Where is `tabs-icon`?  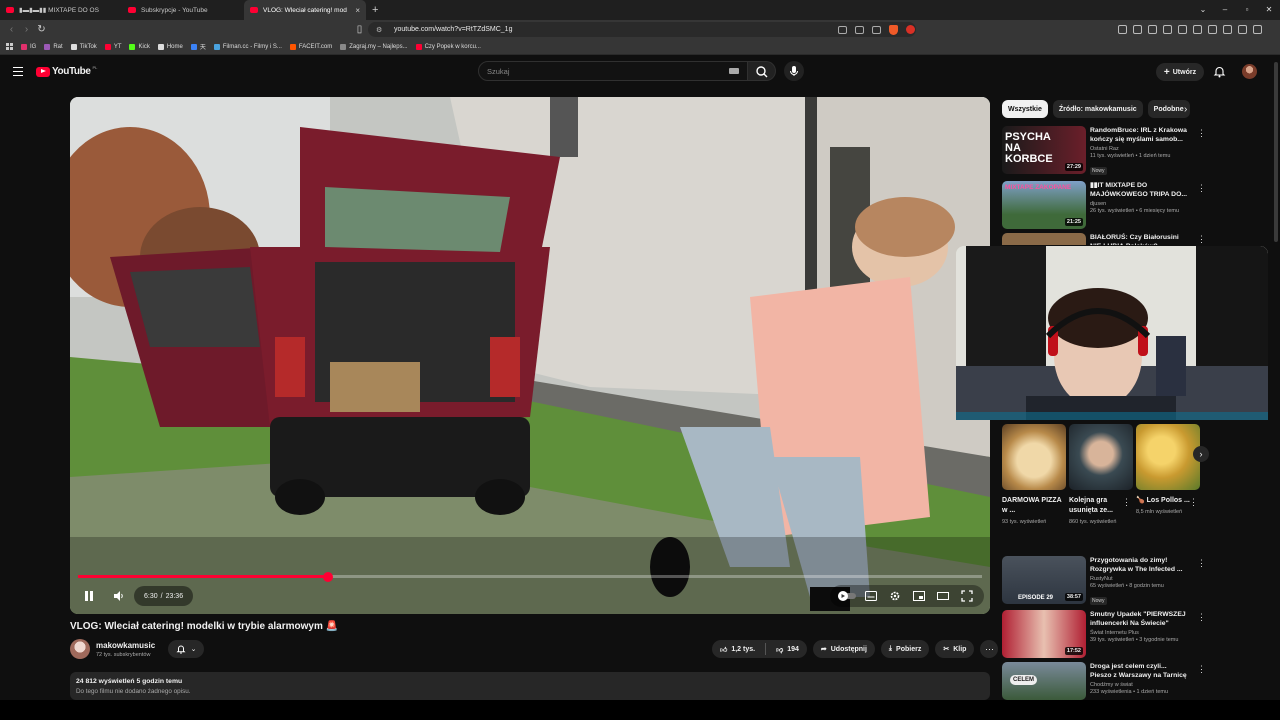
tabs-icon is located at coordinates (1212, 29).